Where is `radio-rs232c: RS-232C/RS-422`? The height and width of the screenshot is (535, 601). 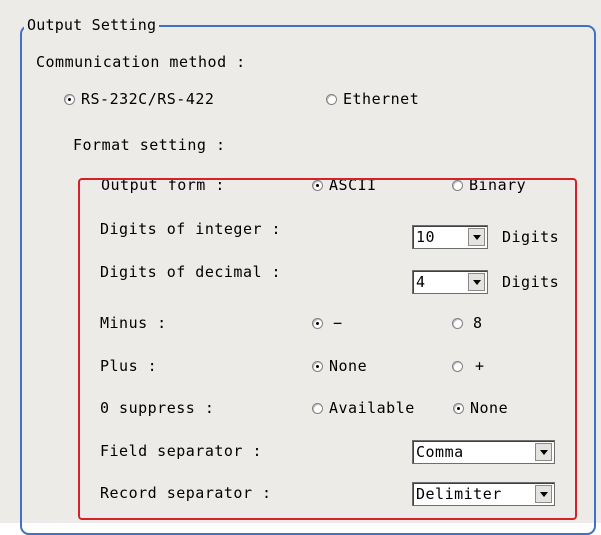 radio-rs232c: RS-232C/RS-422 is located at coordinates (139, 99).